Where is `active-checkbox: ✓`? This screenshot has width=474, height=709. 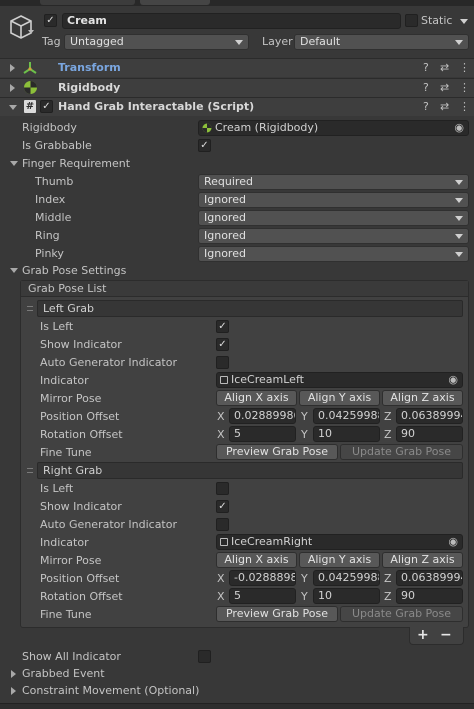 active-checkbox: ✓ is located at coordinates (50, 20).